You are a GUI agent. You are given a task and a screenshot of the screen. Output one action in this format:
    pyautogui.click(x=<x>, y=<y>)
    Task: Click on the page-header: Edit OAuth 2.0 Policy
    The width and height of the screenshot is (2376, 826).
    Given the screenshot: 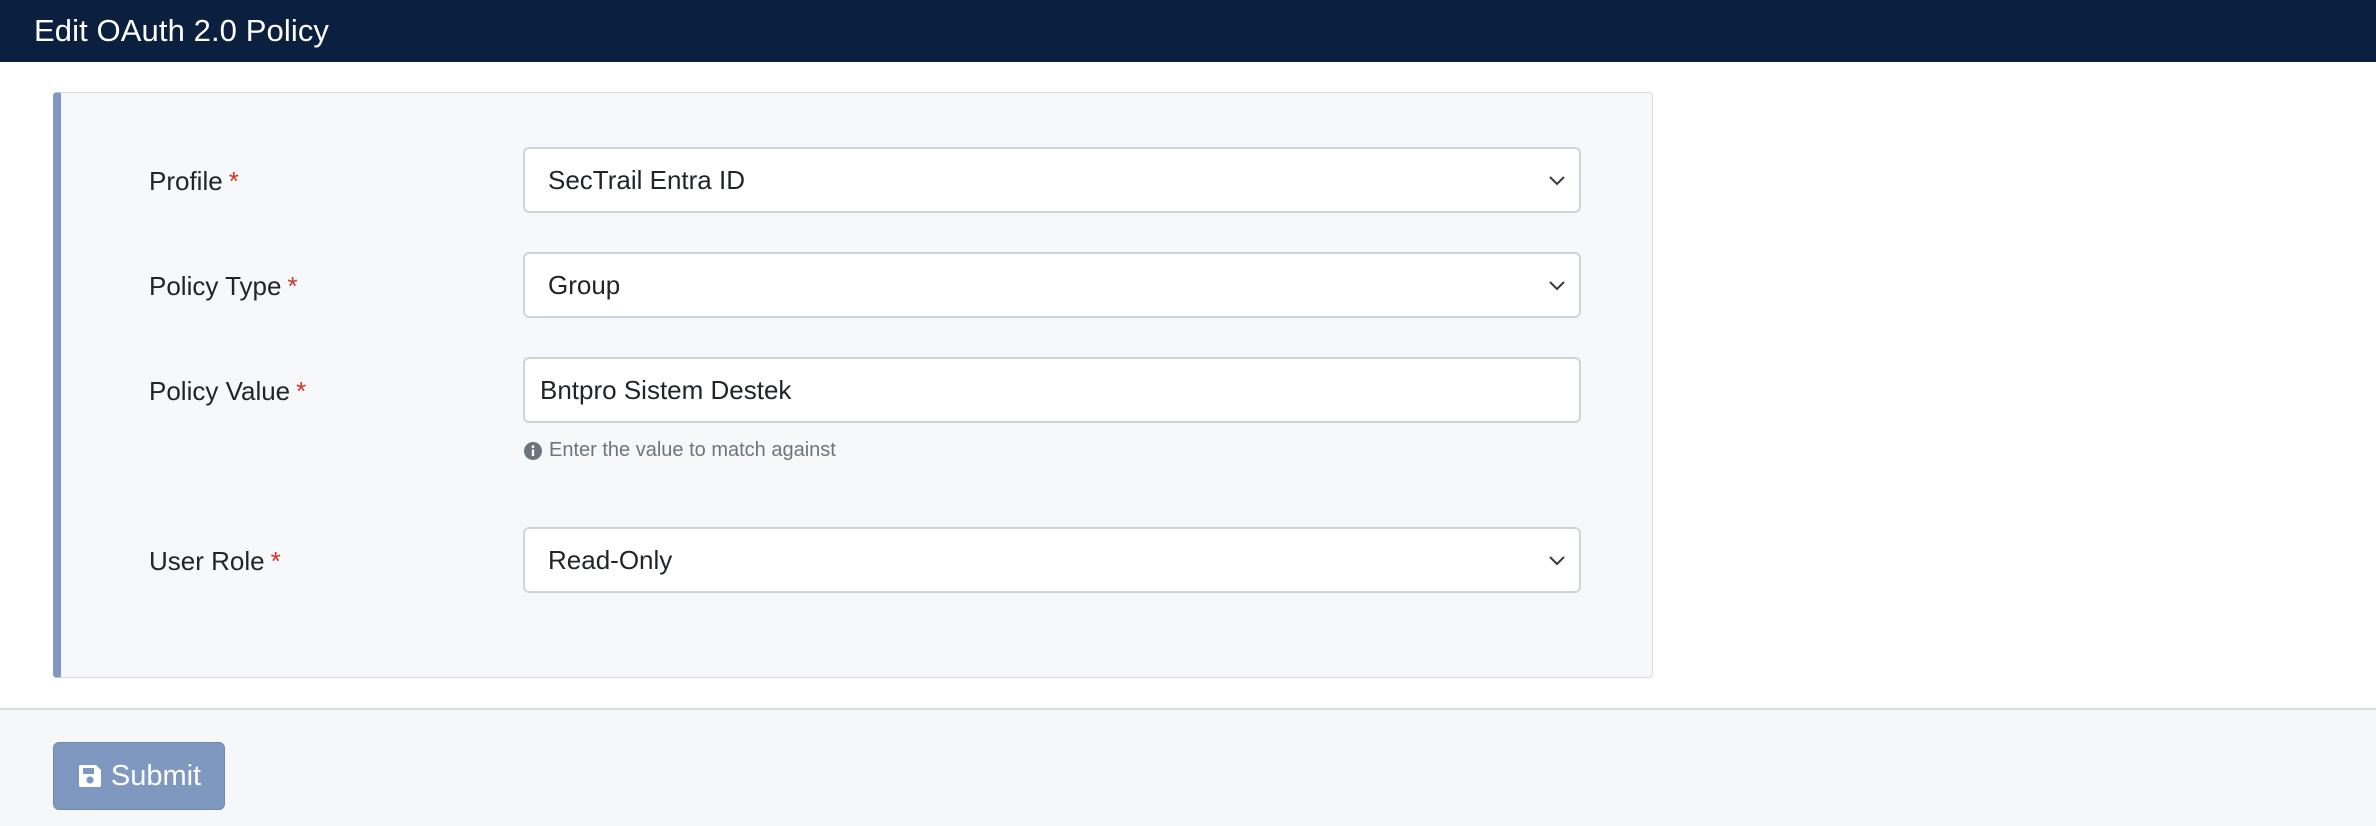 What is the action you would take?
    pyautogui.click(x=1188, y=31)
    